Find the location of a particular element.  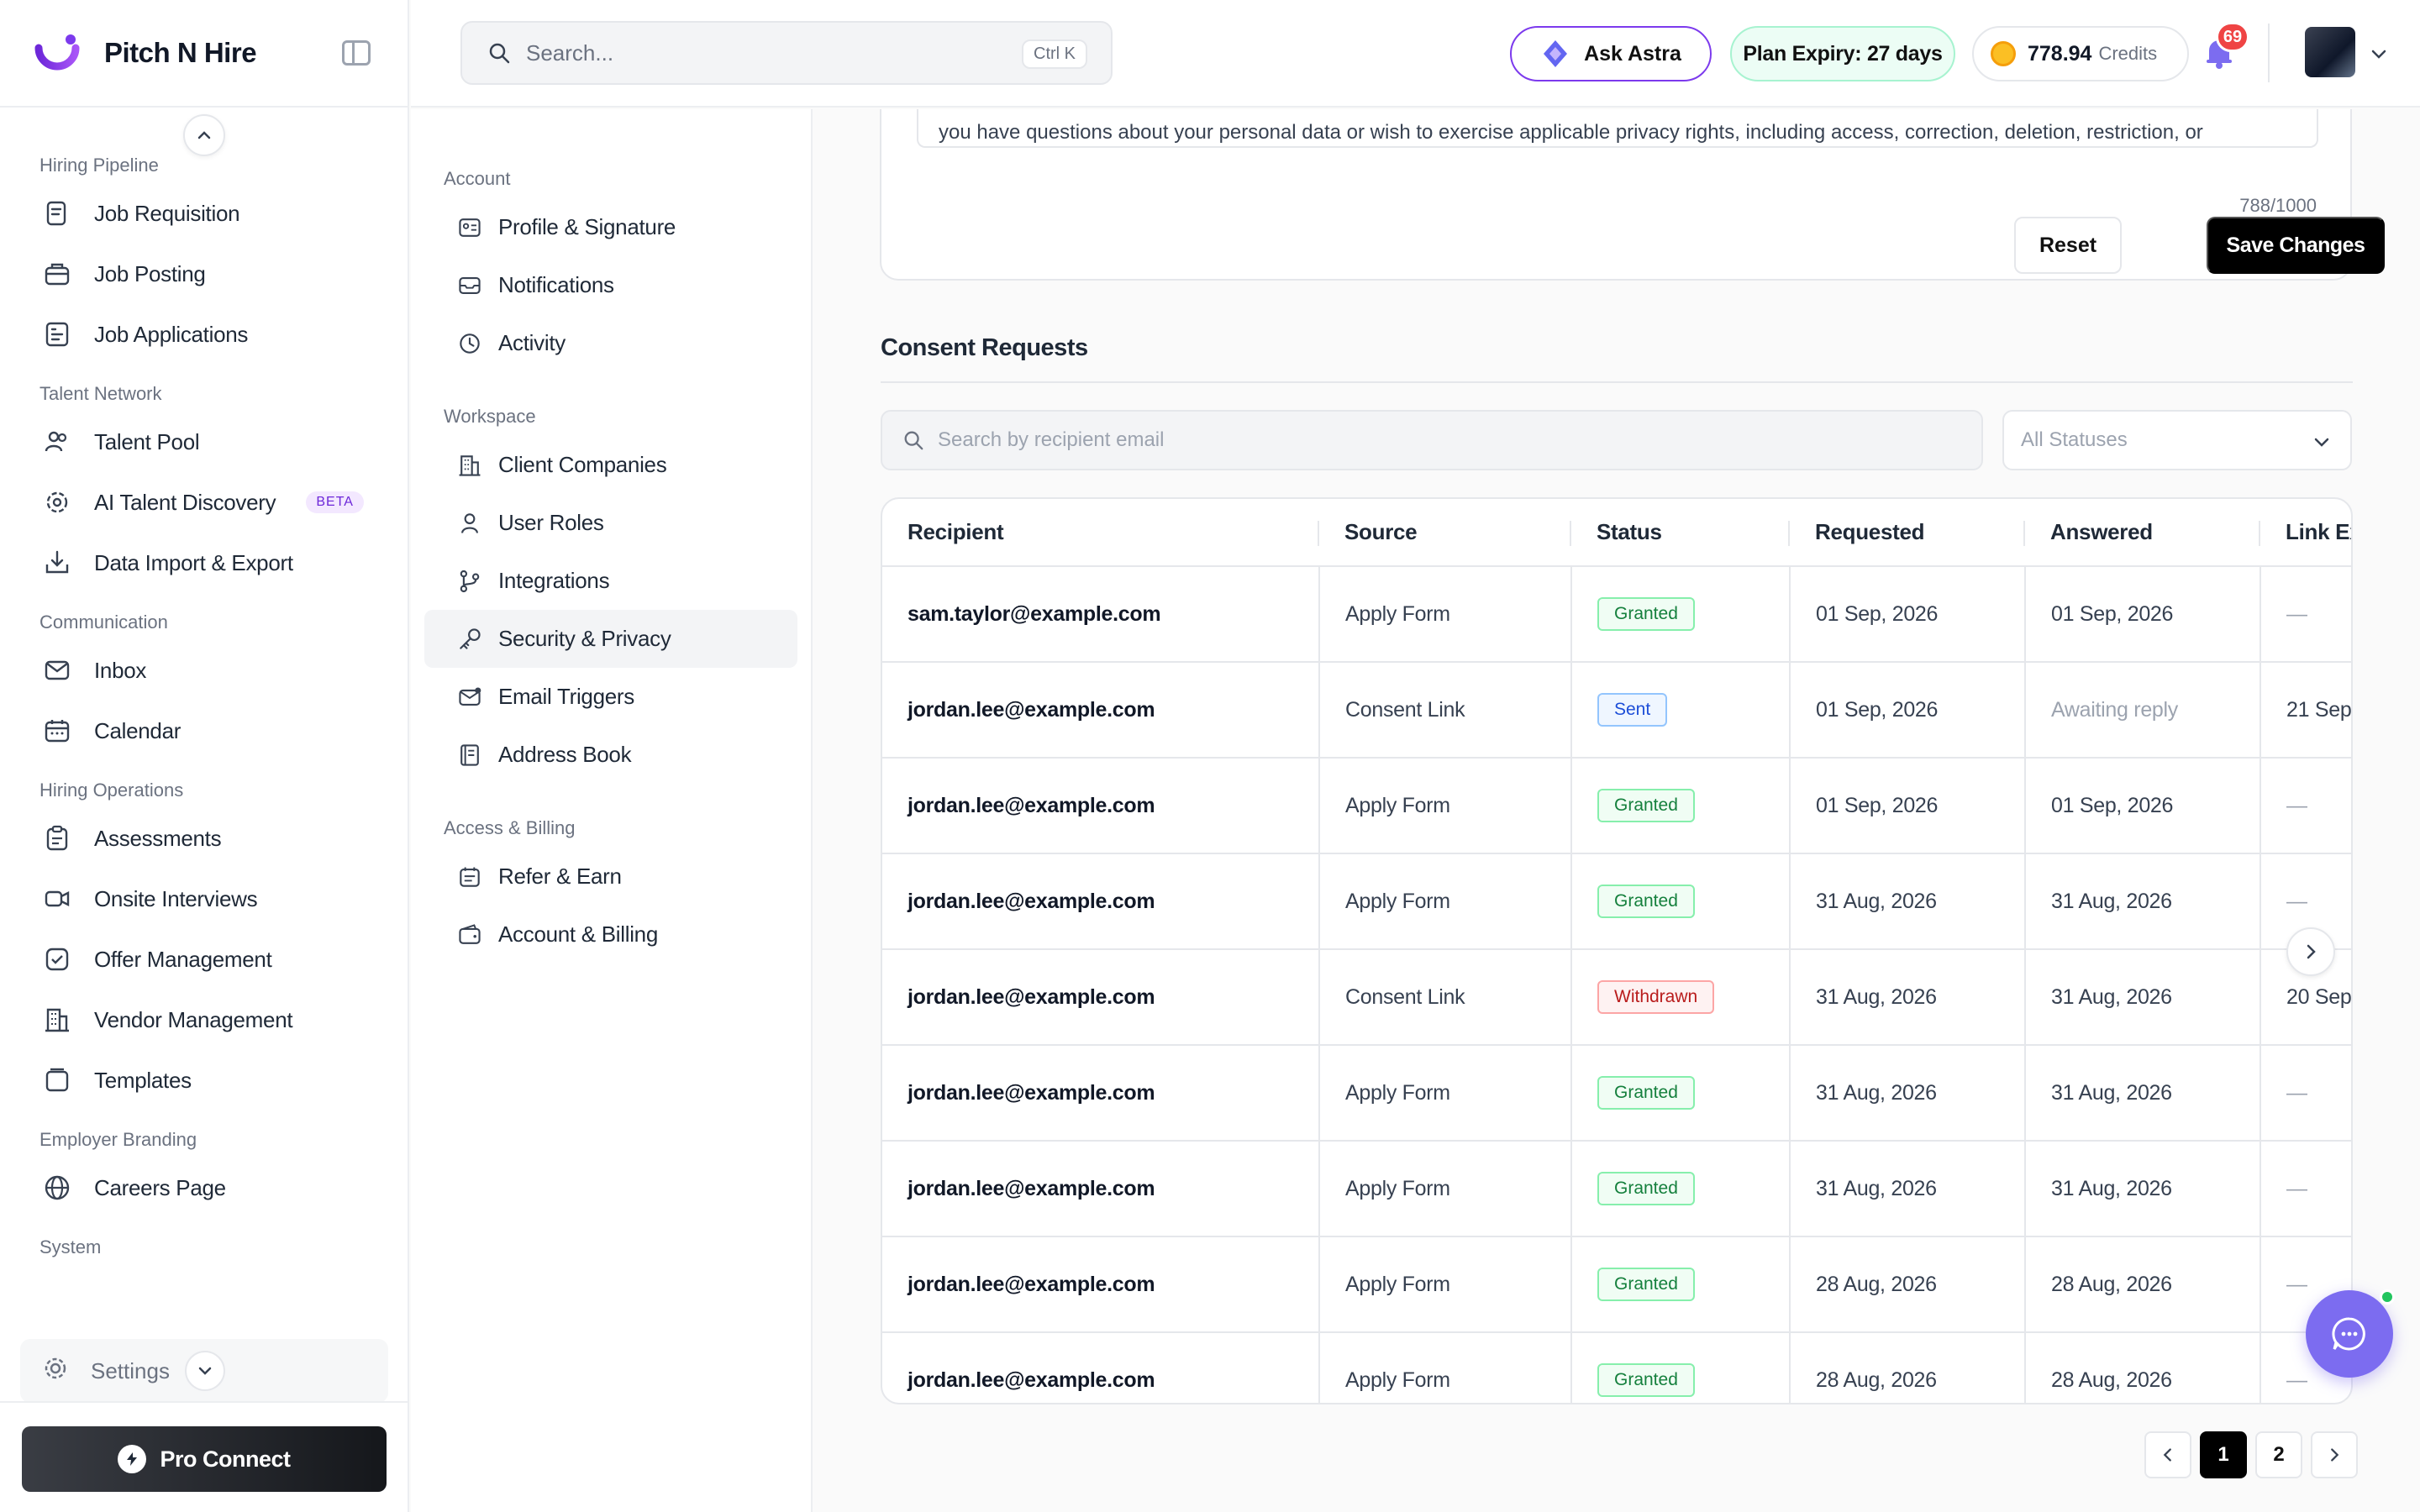

requested-cell: 28 Aug, 2026 is located at coordinates (1908, 1367).